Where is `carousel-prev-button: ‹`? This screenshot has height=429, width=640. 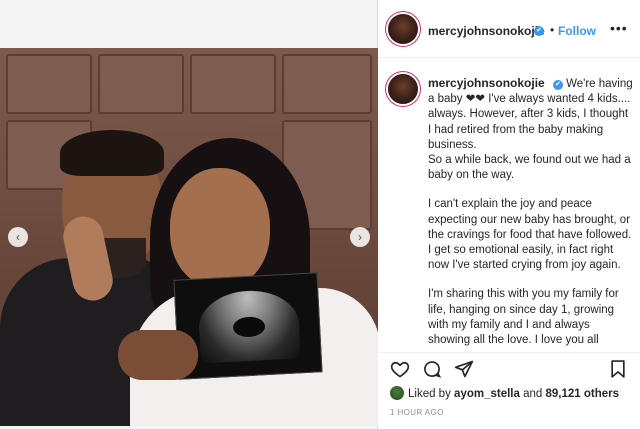
carousel-prev-button: ‹ is located at coordinates (18, 237).